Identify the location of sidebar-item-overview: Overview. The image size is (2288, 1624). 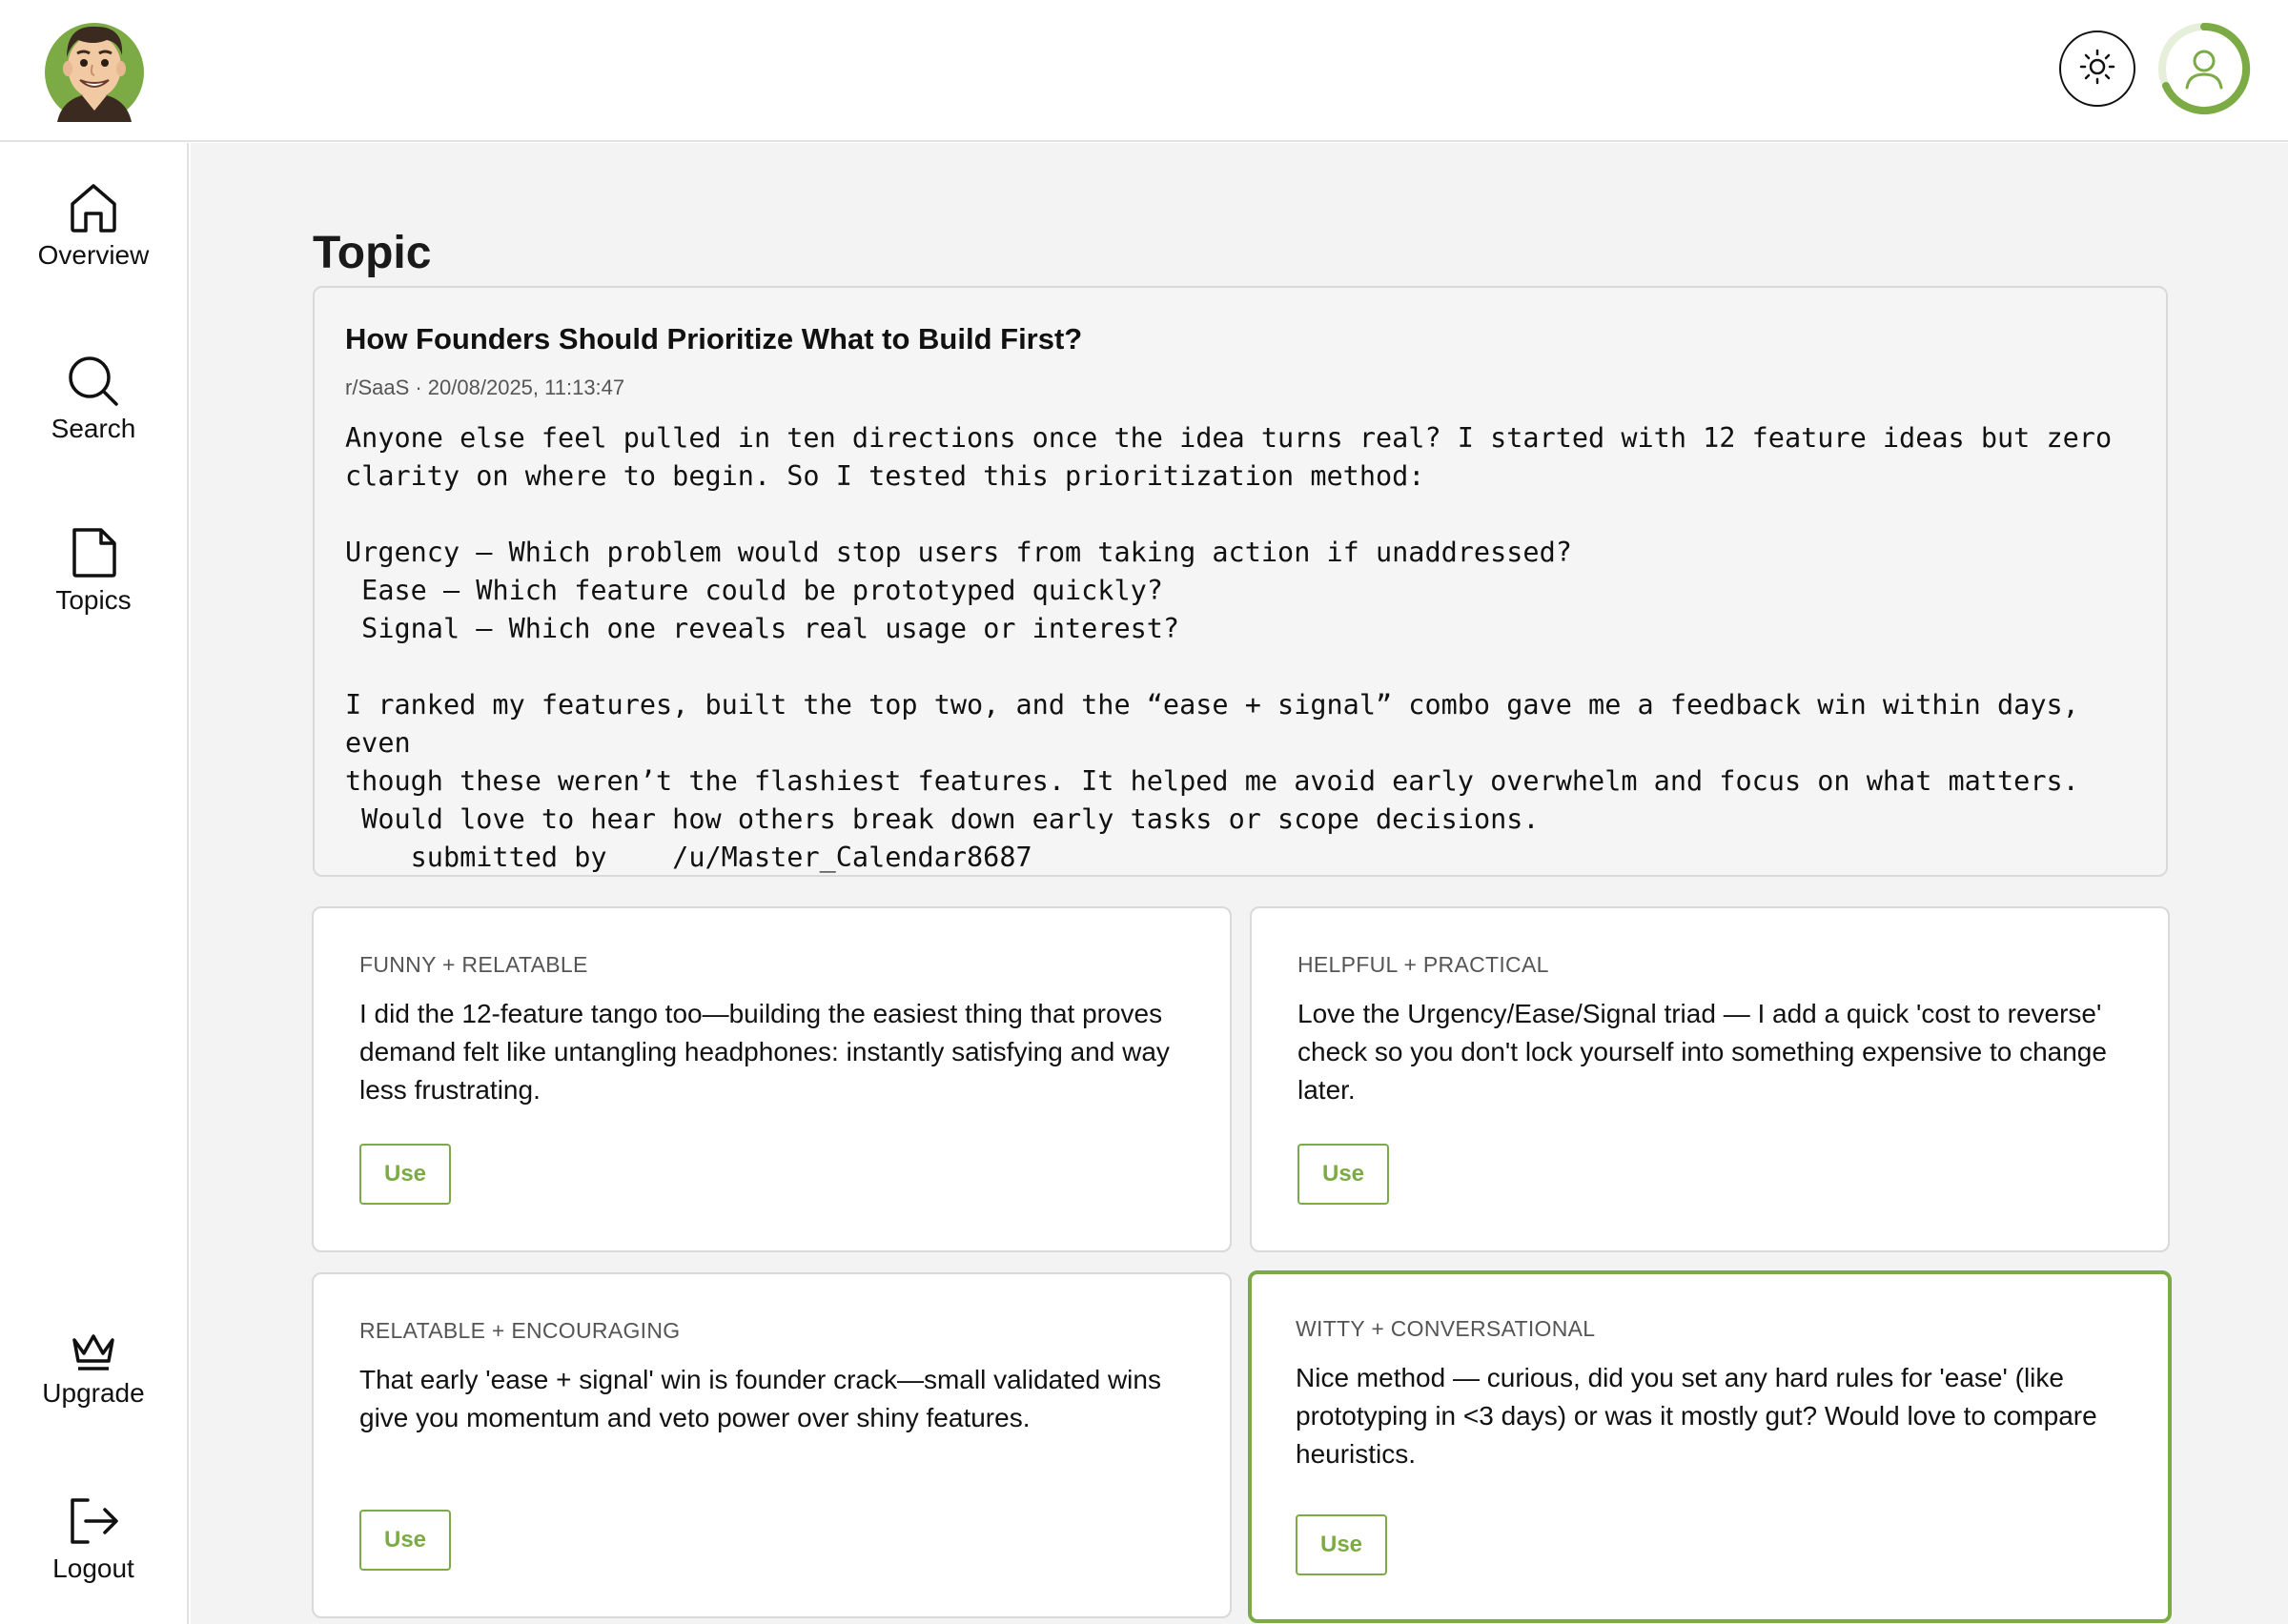
(93, 226).